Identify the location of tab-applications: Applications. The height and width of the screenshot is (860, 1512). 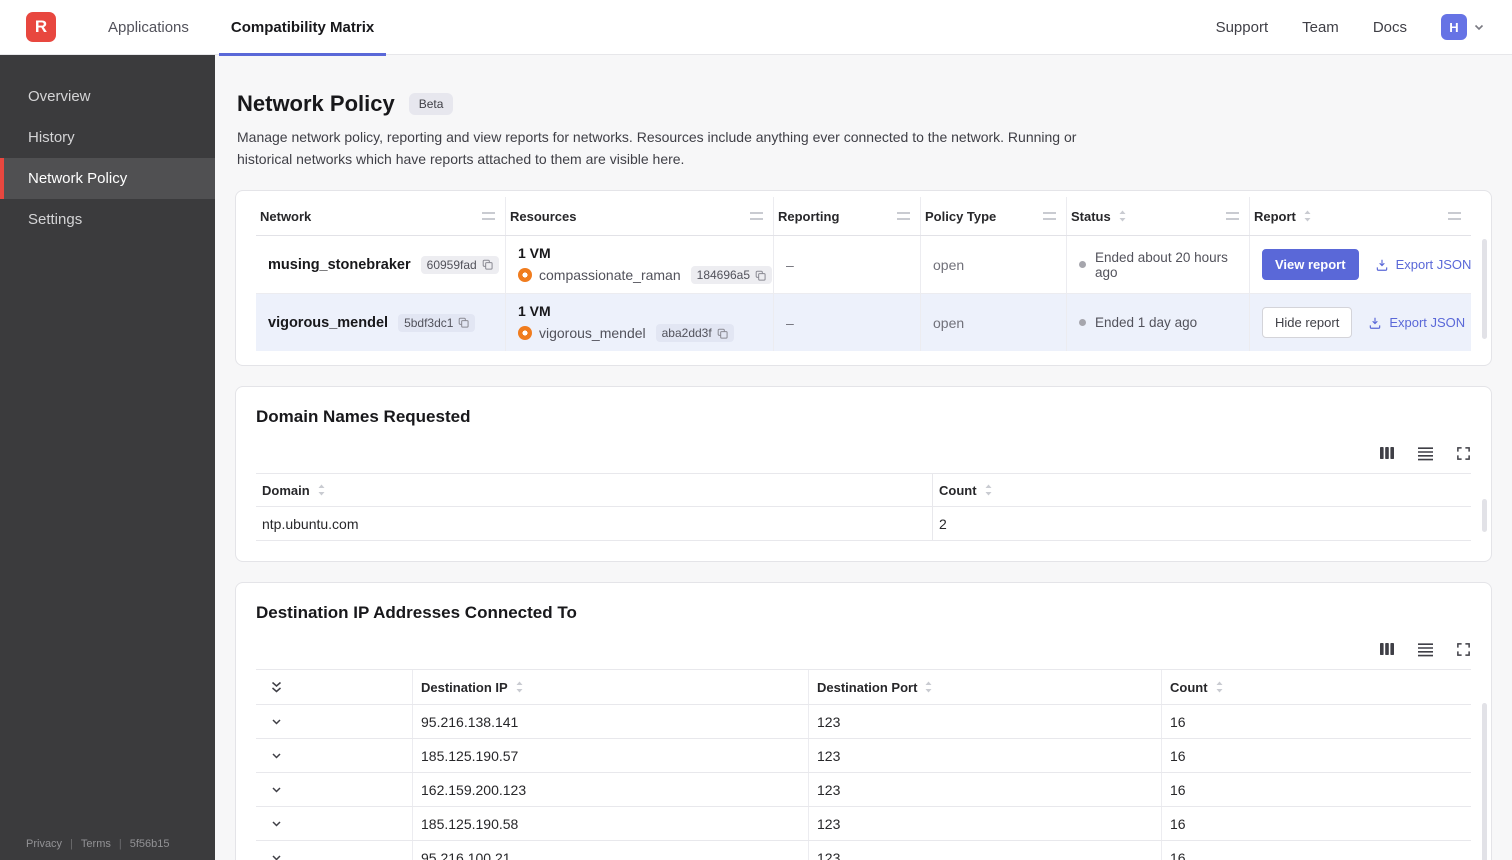
(148, 27).